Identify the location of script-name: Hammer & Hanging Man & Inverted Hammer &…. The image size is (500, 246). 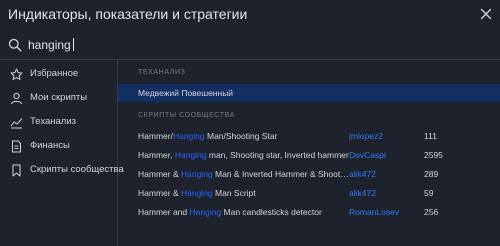
(244, 174).